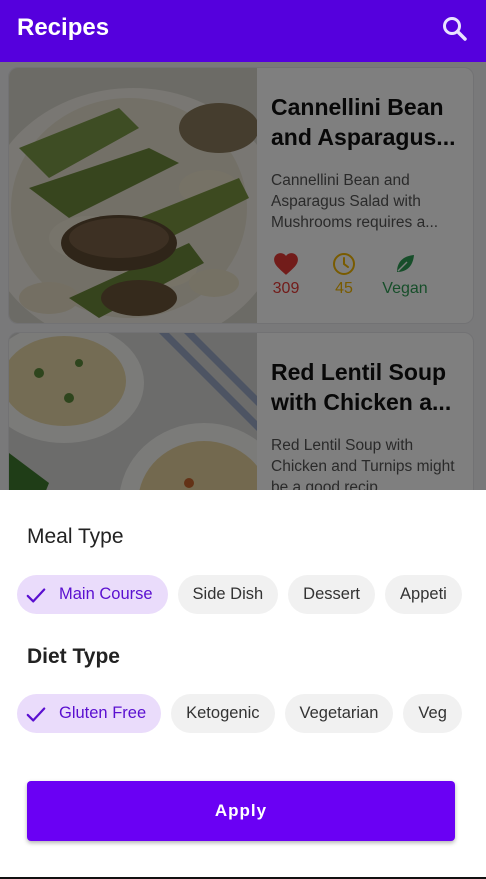 The image size is (486, 879). Describe the element at coordinates (455, 29) in the screenshot. I see `search-icon` at that location.